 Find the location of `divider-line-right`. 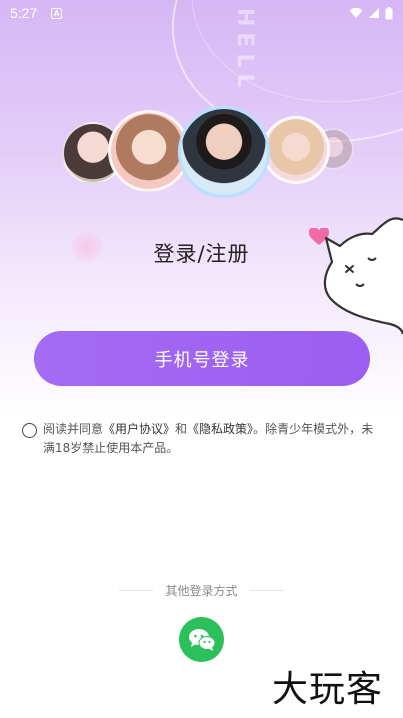

divider-line-right is located at coordinates (266, 590).